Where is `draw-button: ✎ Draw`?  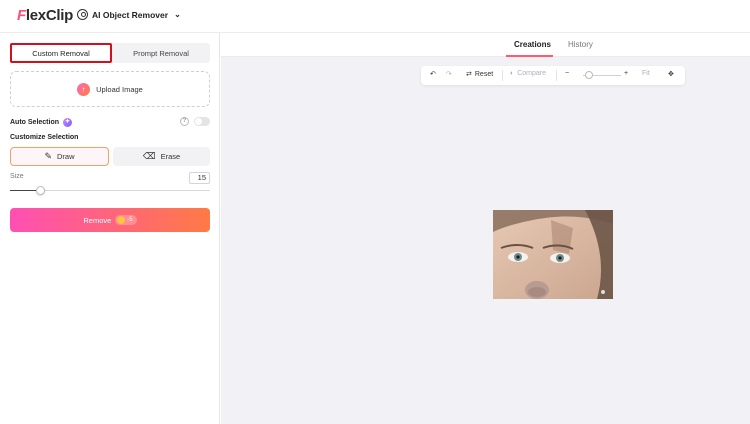
draw-button: ✎ Draw is located at coordinates (59, 156).